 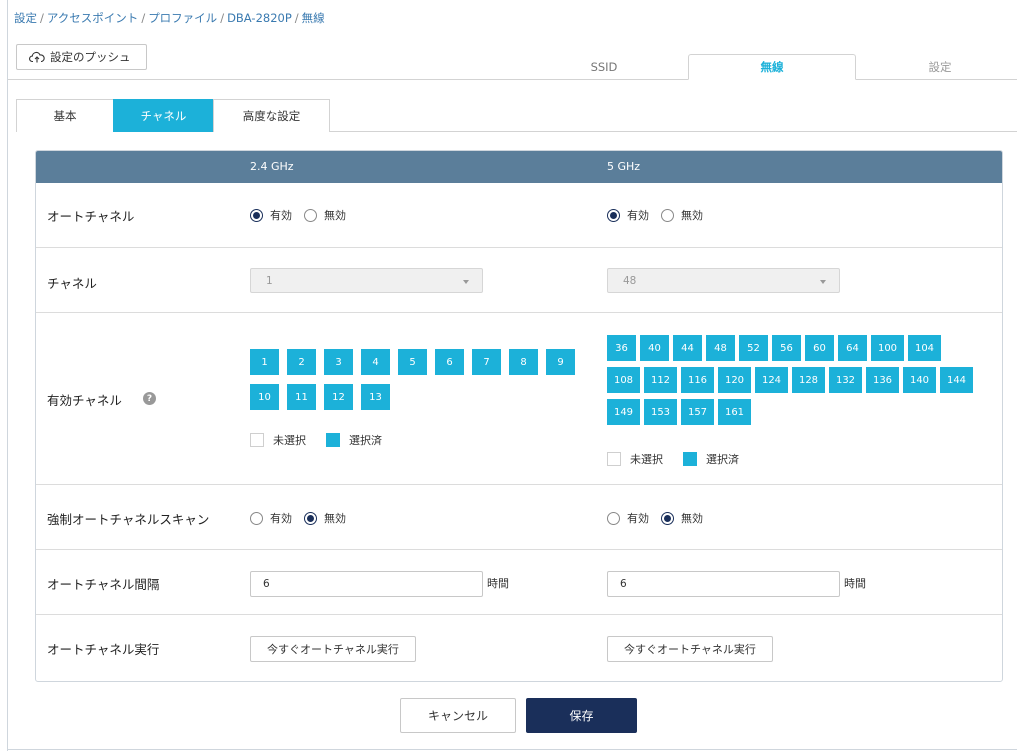 I want to click on header-24ghz: 2.4 GHz, so click(x=272, y=166).